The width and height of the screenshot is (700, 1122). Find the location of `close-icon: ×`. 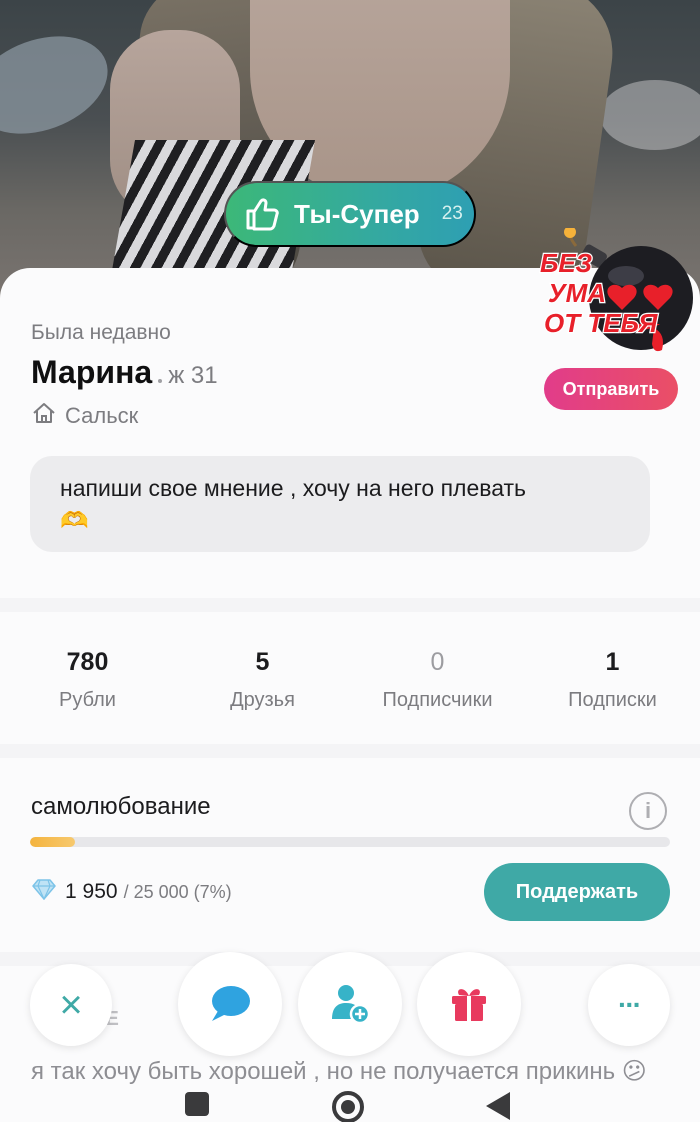

close-icon: × is located at coordinates (71, 1005).